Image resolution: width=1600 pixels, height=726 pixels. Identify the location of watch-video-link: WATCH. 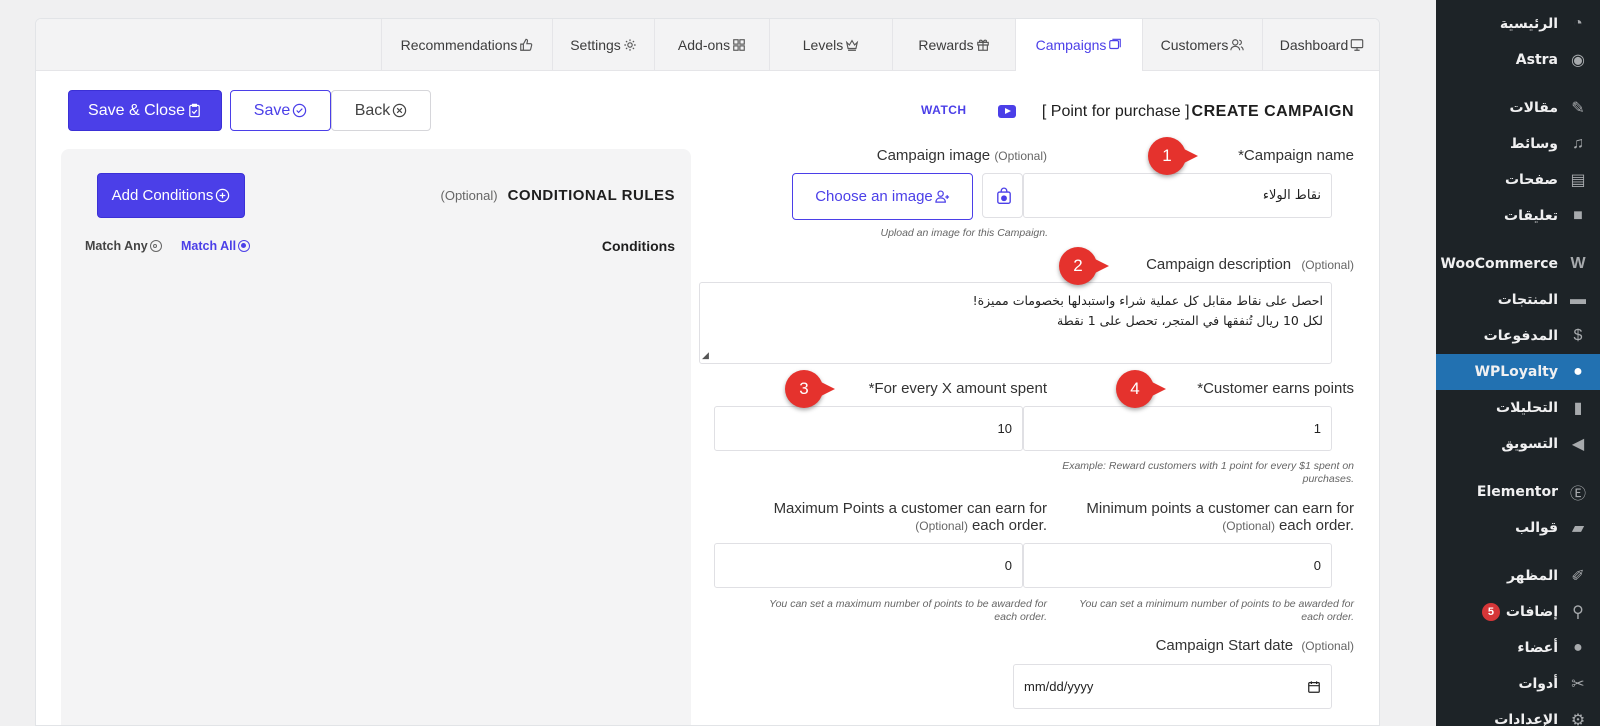
(944, 110).